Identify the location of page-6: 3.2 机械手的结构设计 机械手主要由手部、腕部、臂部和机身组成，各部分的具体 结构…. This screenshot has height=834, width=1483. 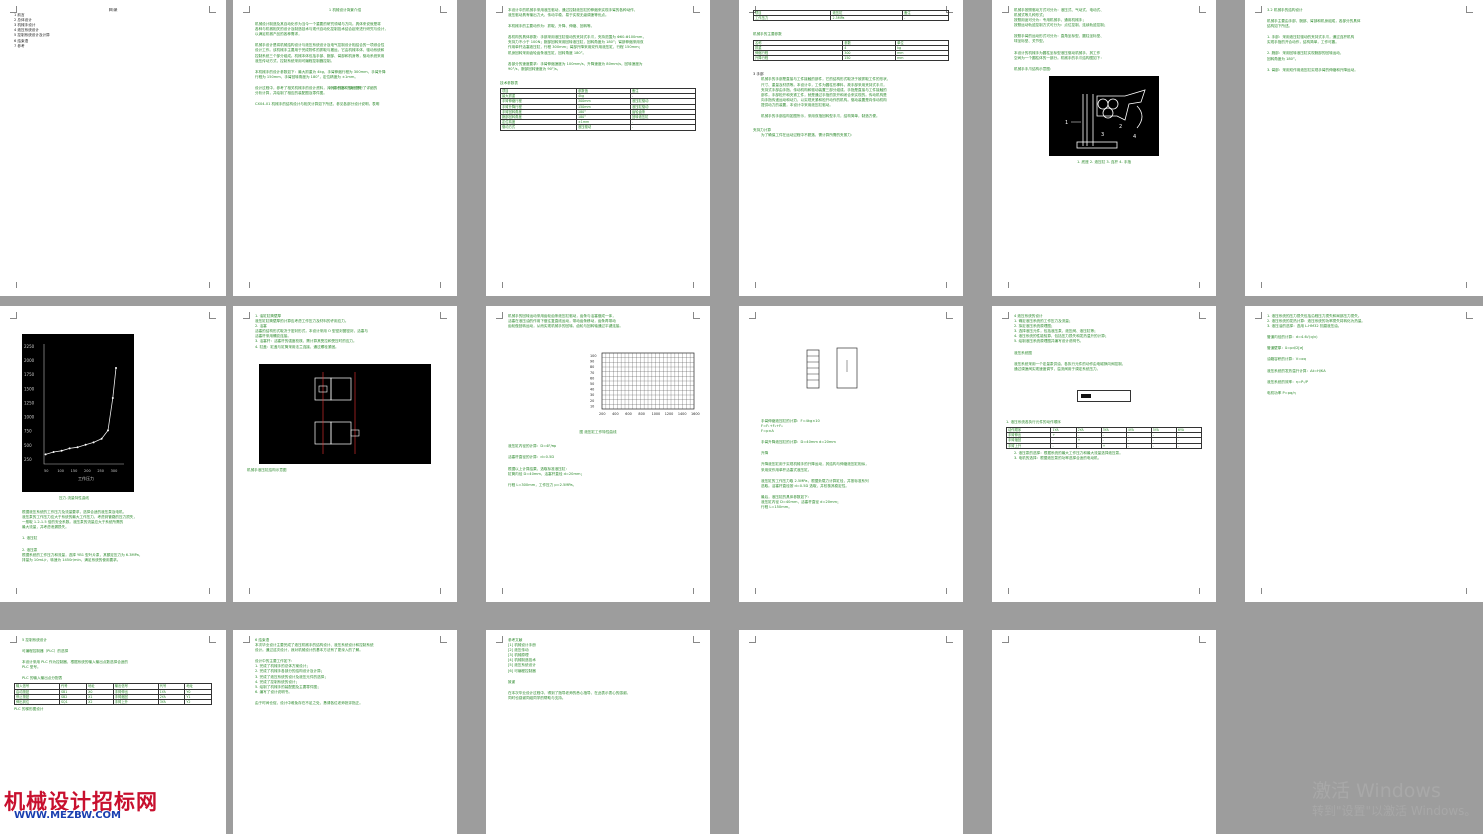
(1364, 148).